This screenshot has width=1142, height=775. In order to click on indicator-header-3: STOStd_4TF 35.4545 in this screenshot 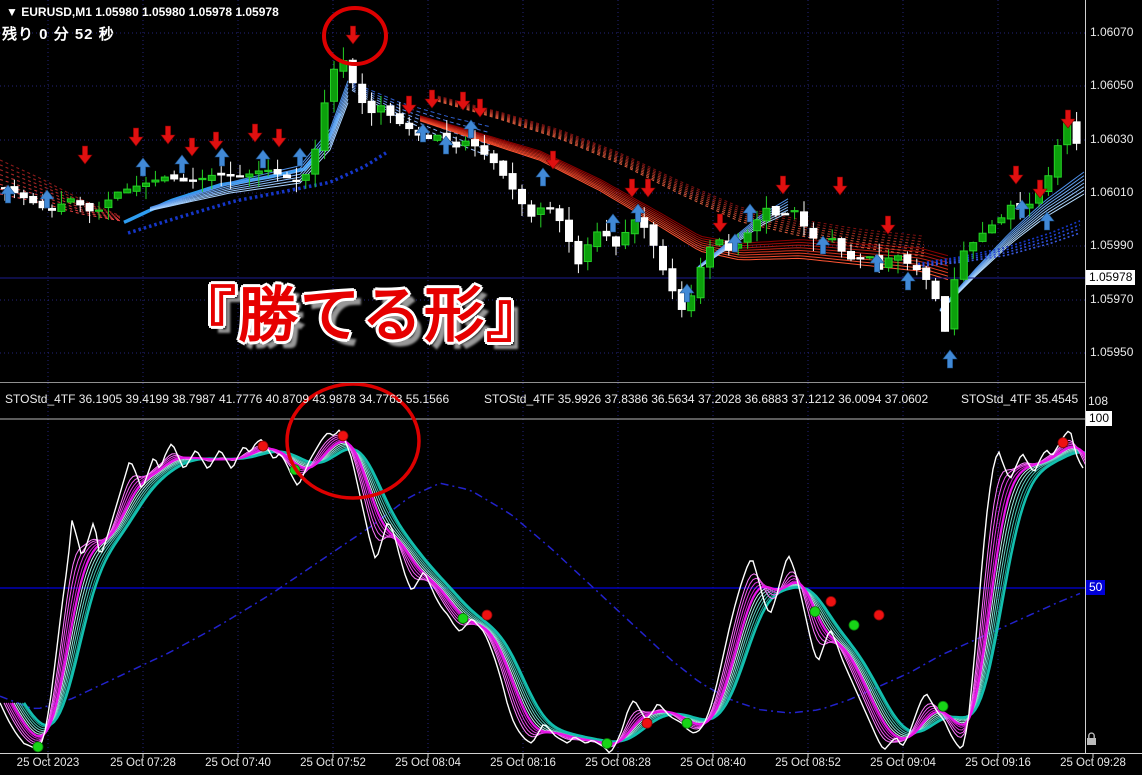, I will do `click(1020, 399)`.